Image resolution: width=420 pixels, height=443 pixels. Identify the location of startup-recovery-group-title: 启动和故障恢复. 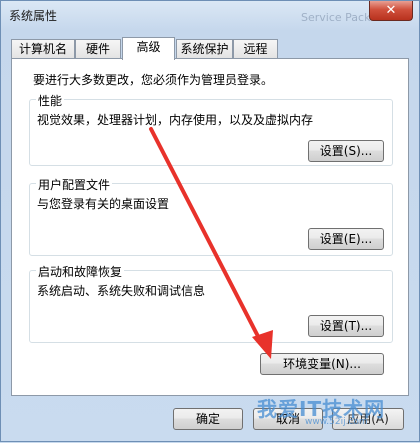
(80, 271).